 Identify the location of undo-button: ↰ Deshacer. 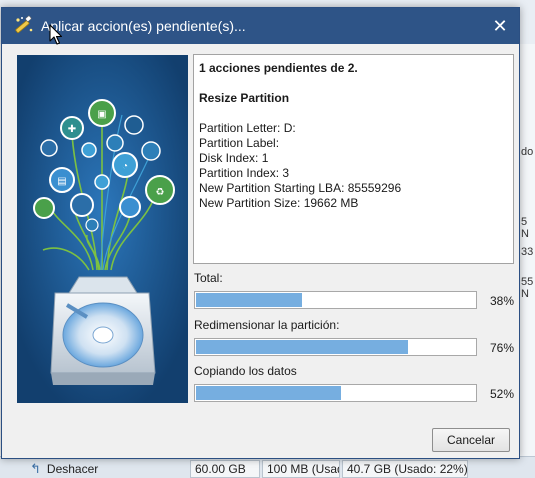
(64, 469).